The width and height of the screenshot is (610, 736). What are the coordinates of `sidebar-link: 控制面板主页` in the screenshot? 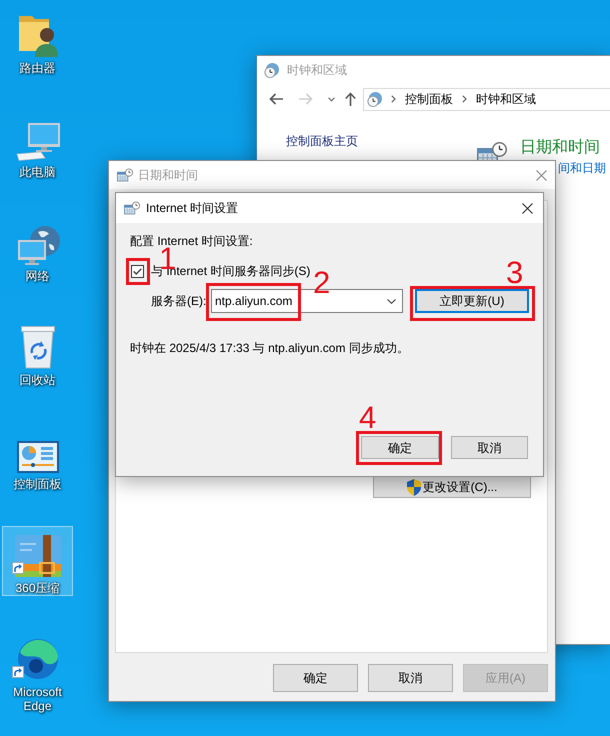 It's located at (322, 141).